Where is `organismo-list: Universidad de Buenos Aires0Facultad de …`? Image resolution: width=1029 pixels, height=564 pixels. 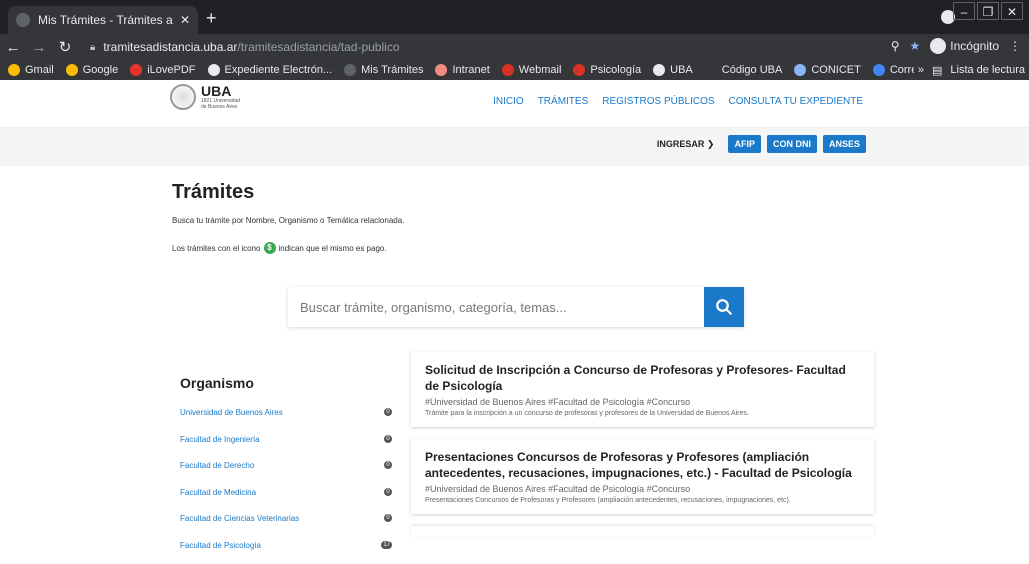
organismo-list: Universidad de Buenos Aires0Facultad de … is located at coordinates (286, 484).